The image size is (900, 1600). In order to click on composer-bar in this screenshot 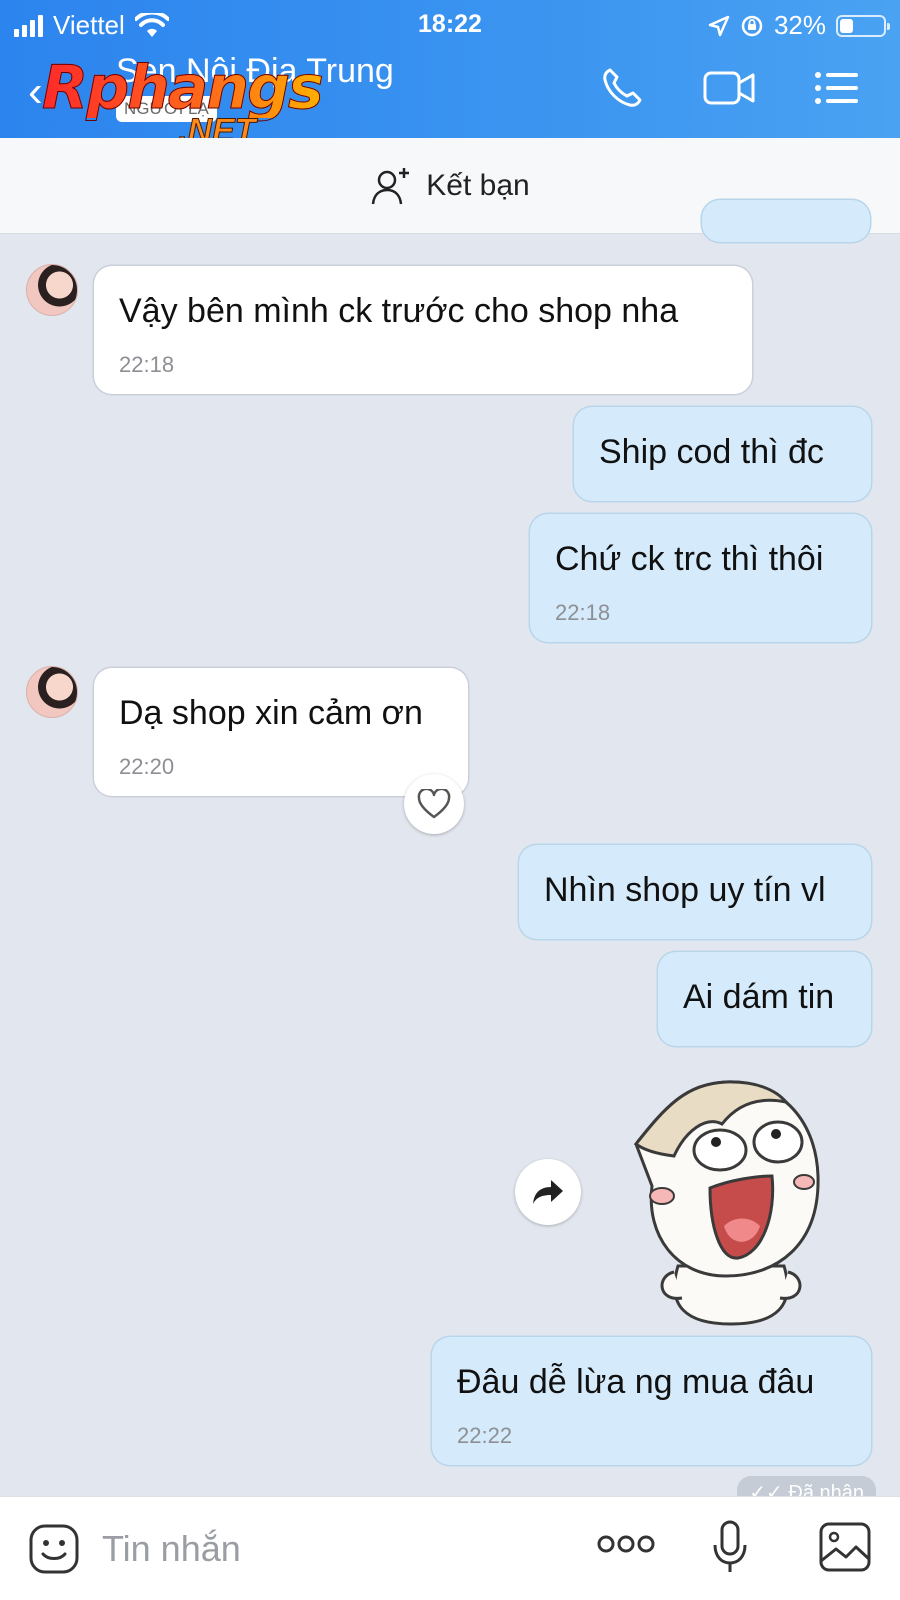, I will do `click(450, 1548)`.